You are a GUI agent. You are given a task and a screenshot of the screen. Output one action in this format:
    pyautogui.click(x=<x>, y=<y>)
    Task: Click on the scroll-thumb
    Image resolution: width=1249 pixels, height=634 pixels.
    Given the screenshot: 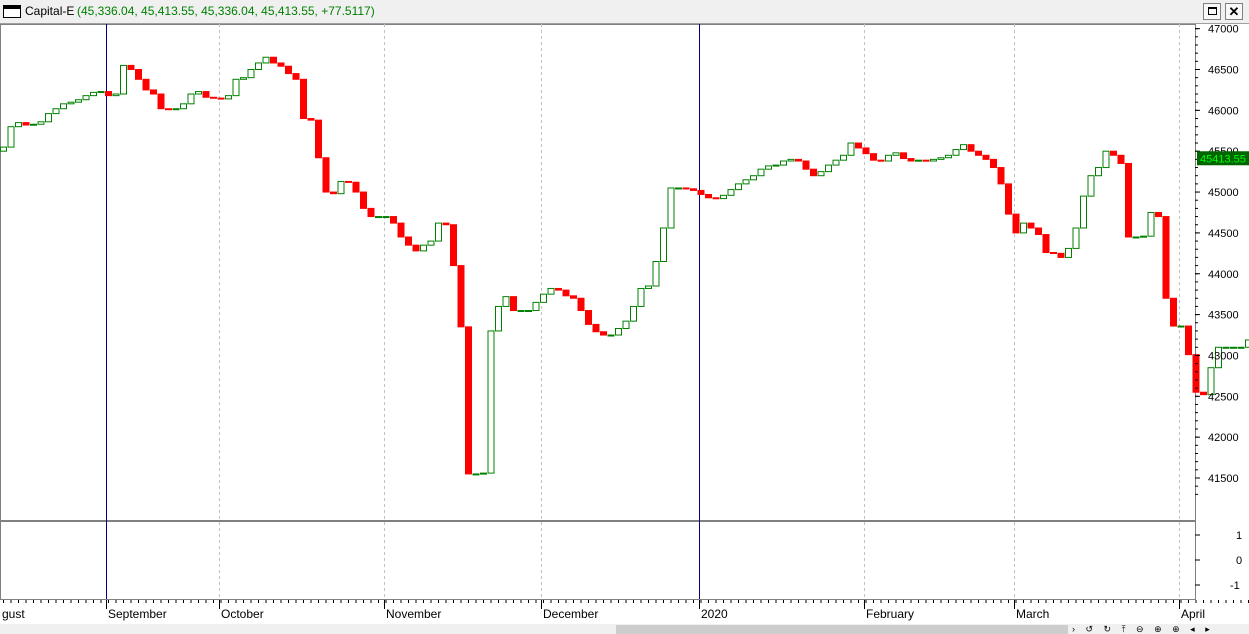 What is the action you would take?
    pyautogui.click(x=842, y=629)
    